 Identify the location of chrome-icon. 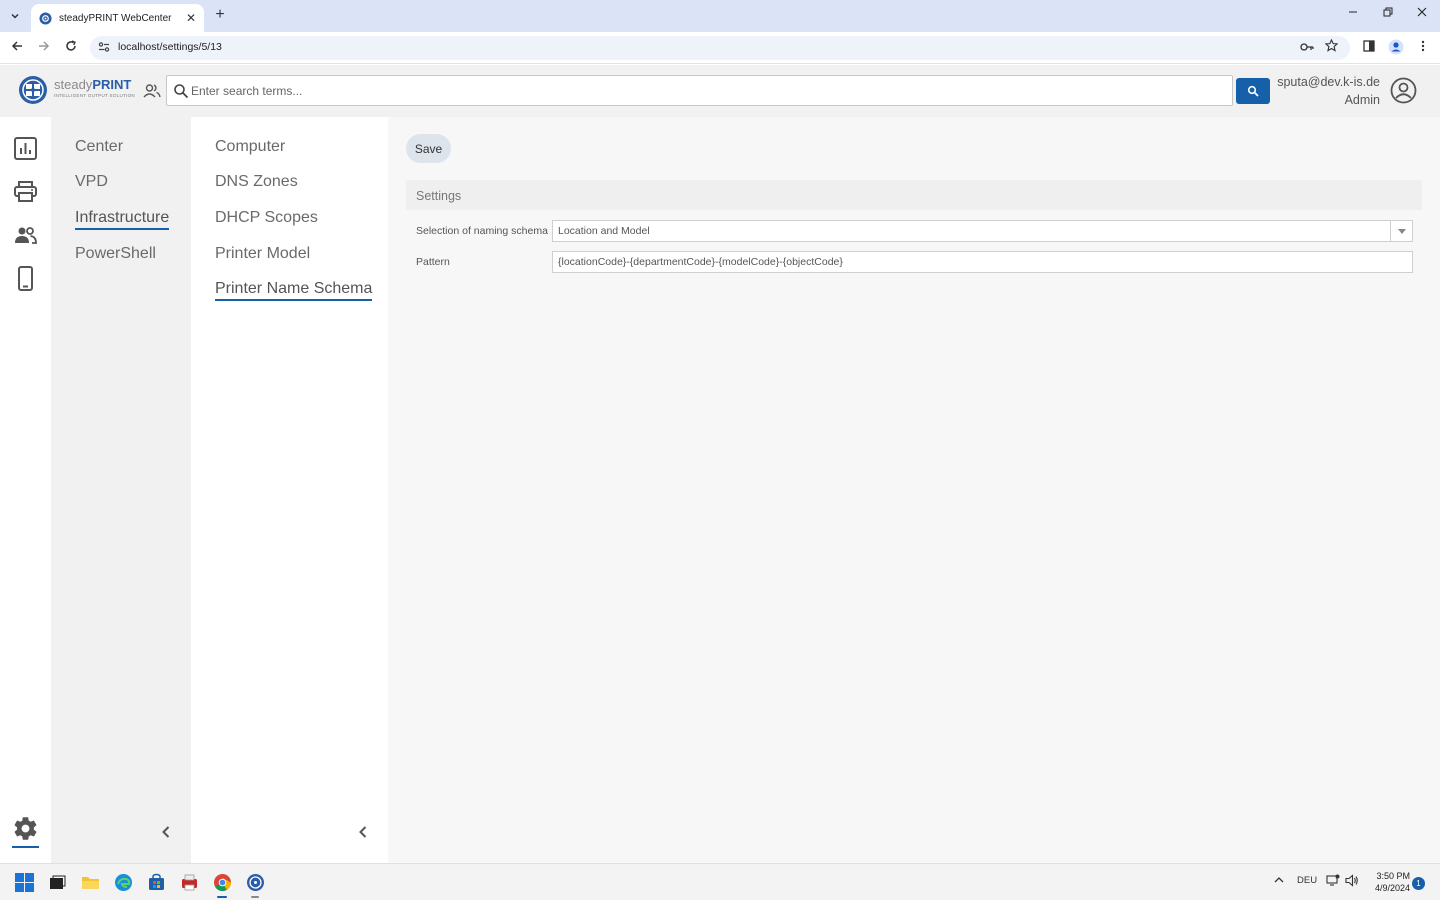
(222, 882).